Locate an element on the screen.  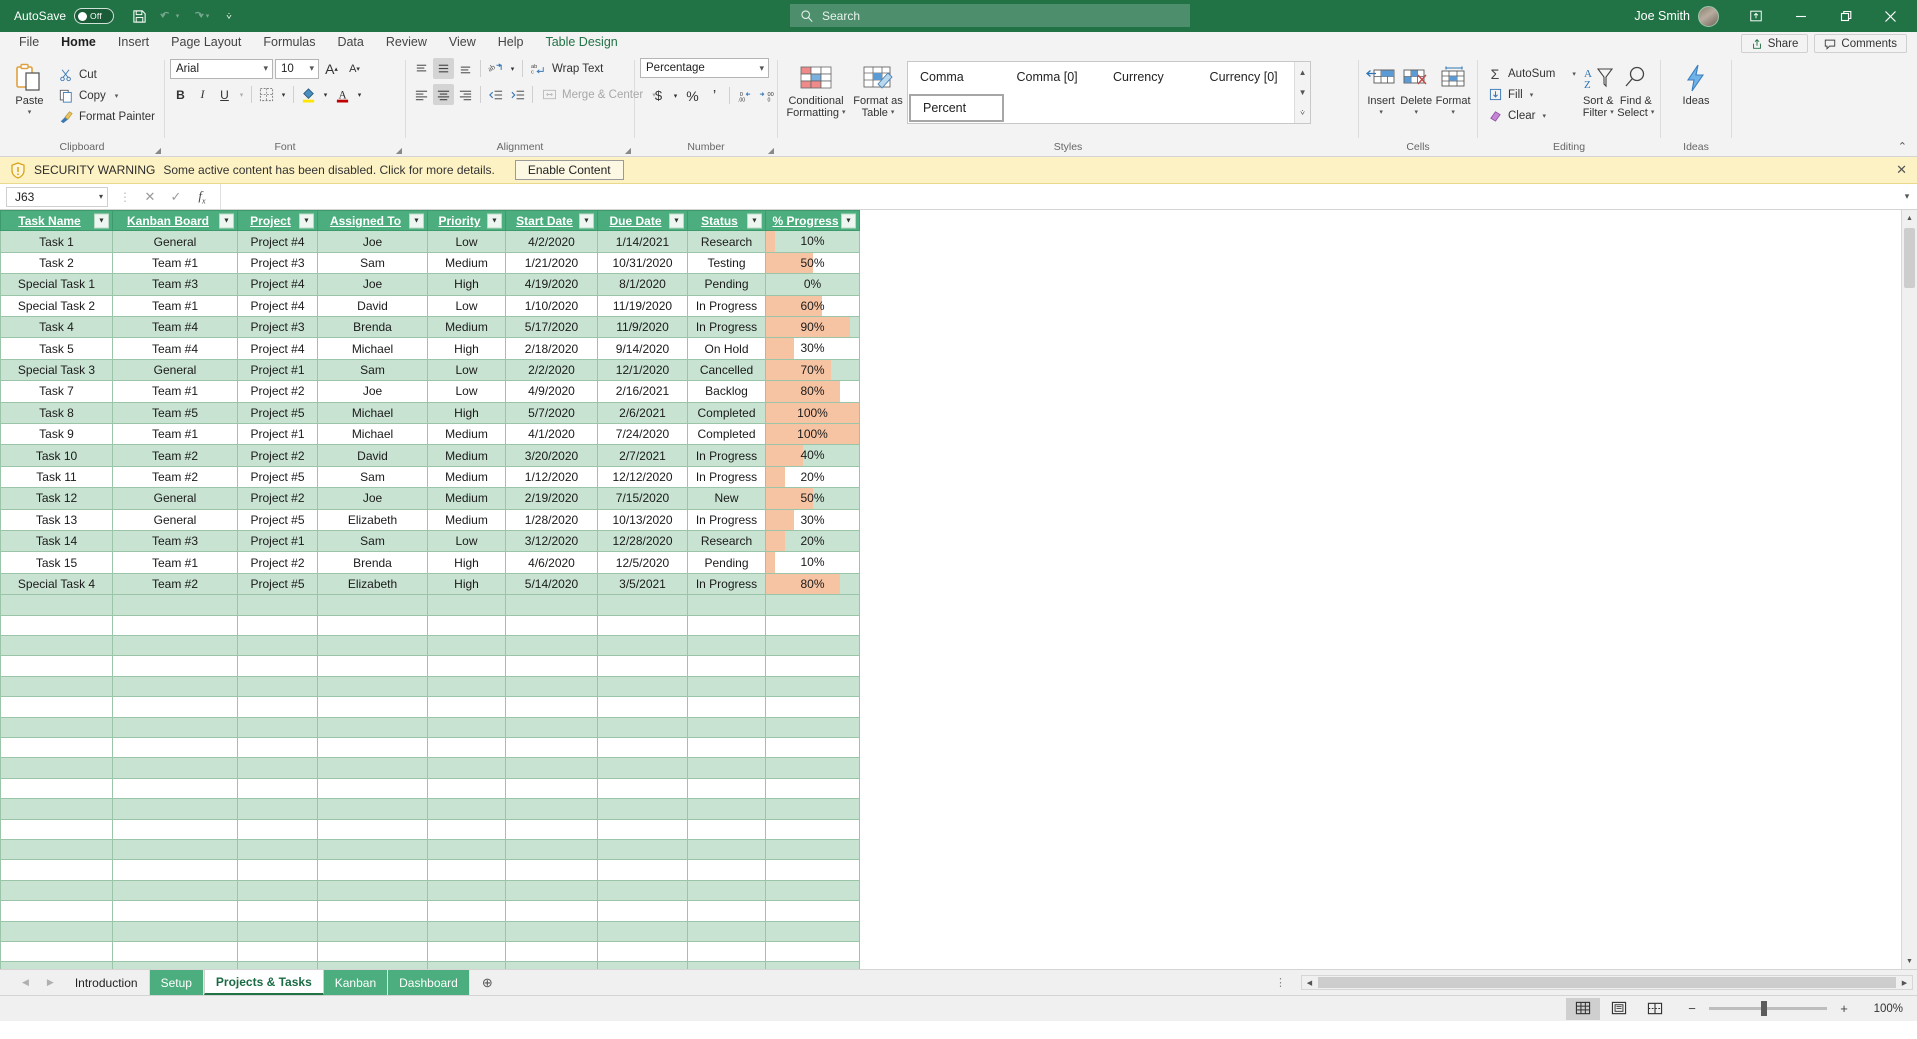
cell-status: Research is located at coordinates (726, 241).